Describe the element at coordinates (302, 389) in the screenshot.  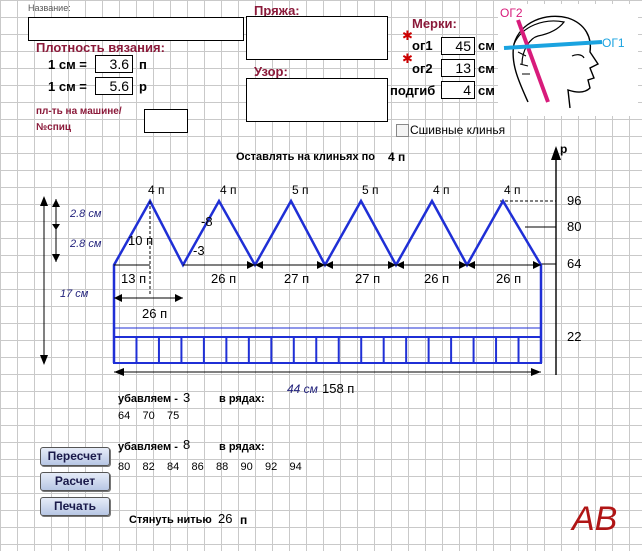
I see `total-cm-label: 44 см` at that location.